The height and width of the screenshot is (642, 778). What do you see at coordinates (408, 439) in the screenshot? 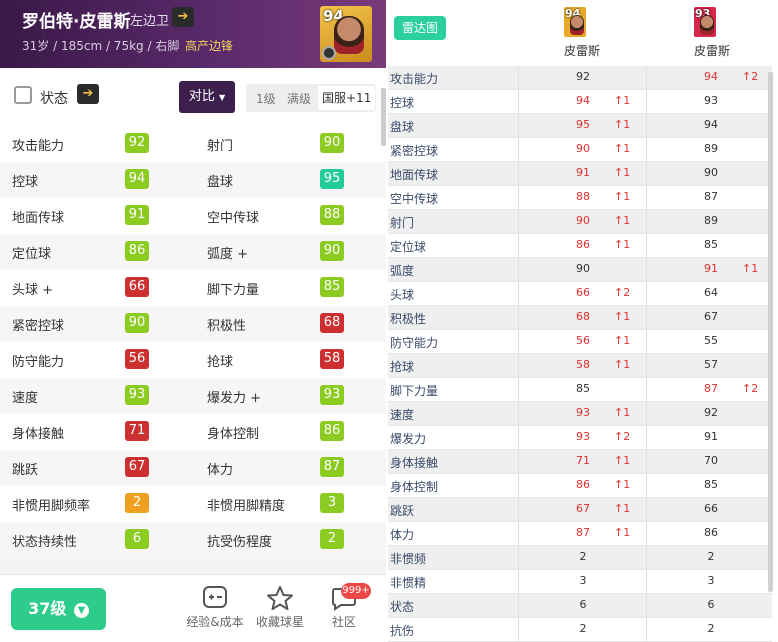
I see `compare-row-label: 爆发力` at bounding box center [408, 439].